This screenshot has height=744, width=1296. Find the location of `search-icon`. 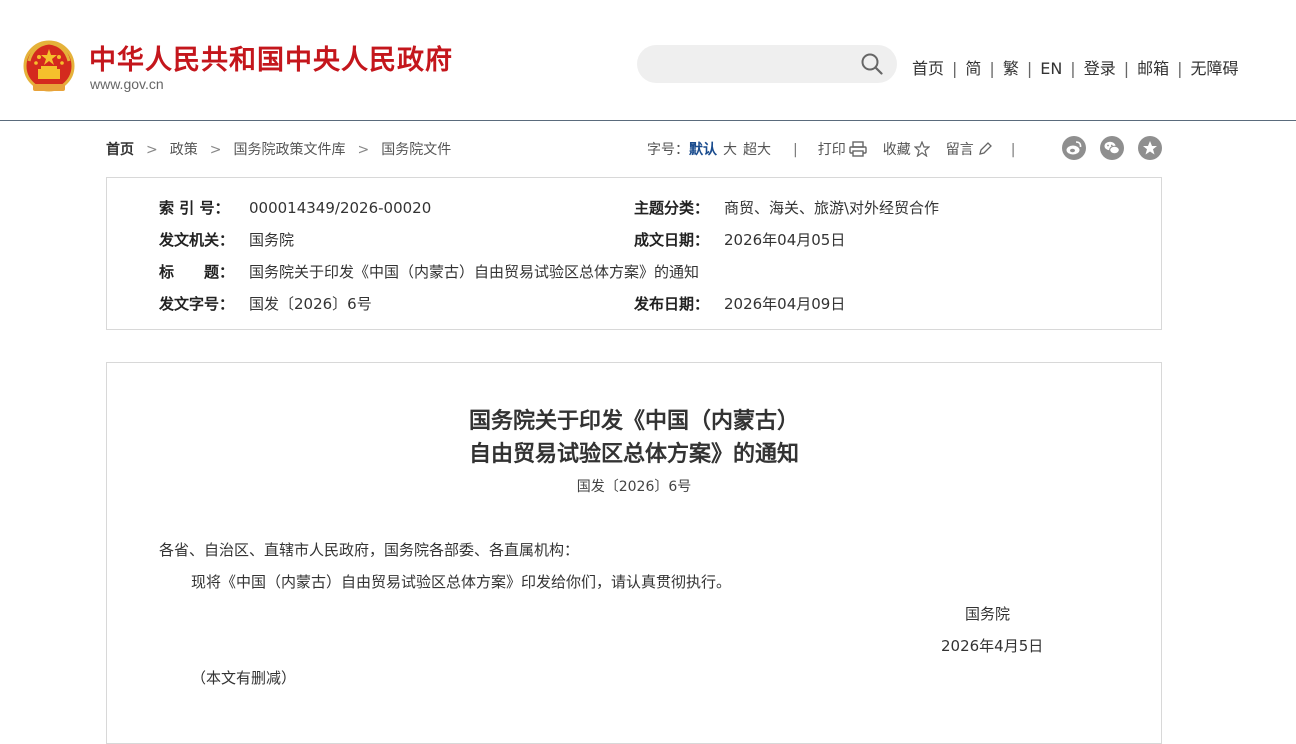

search-icon is located at coordinates (872, 64).